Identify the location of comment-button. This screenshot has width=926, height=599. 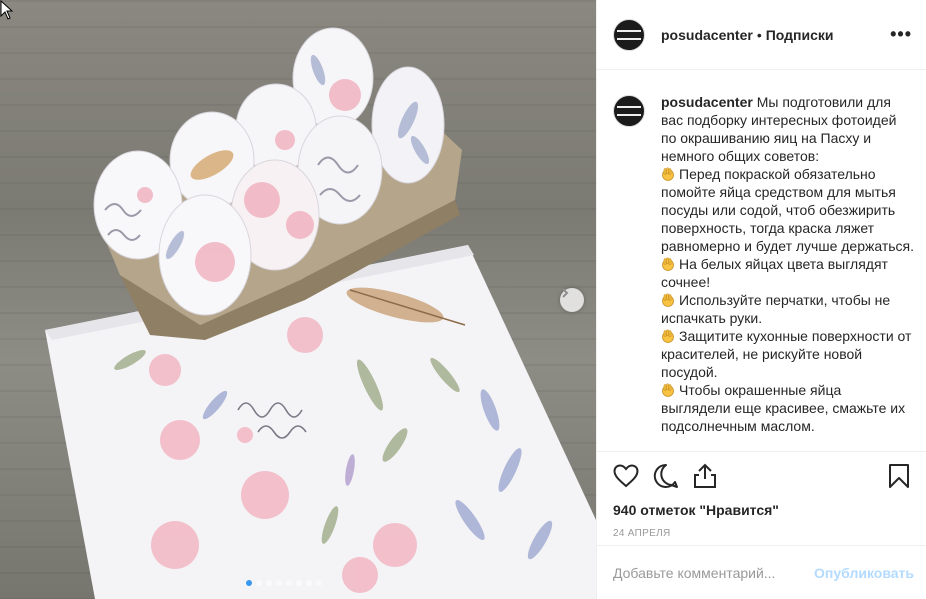
(666, 476).